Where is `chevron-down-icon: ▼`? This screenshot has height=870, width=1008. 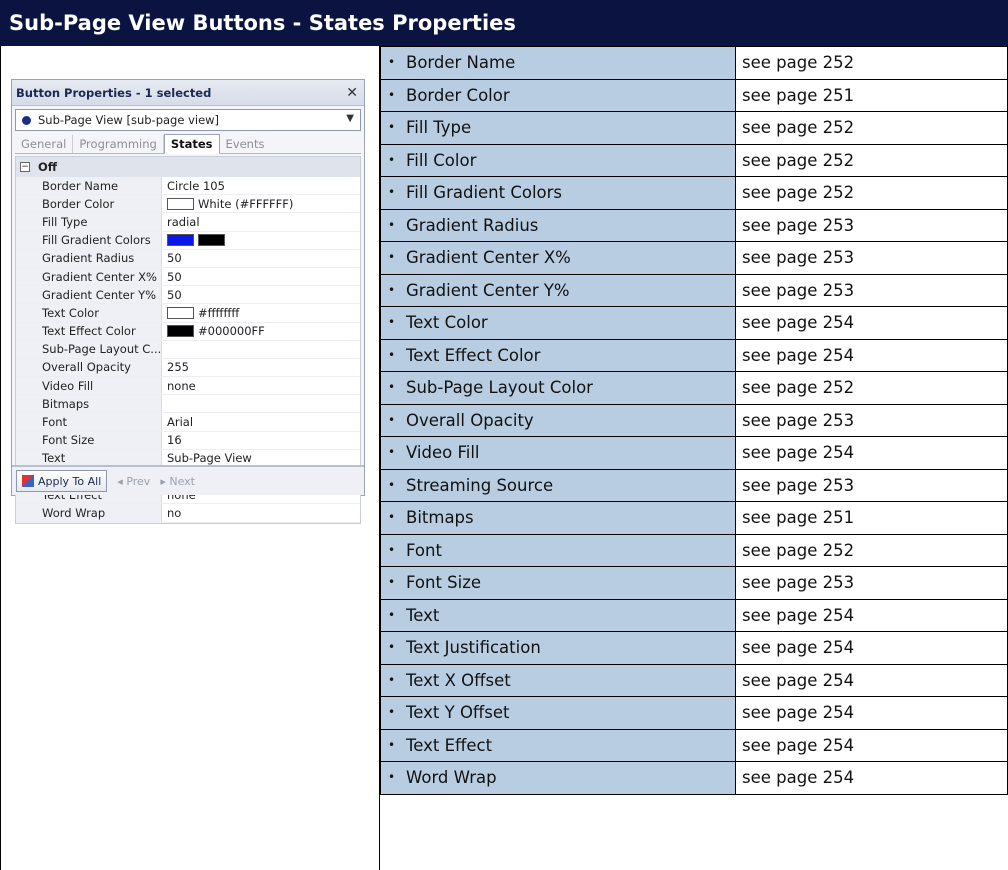 chevron-down-icon: ▼ is located at coordinates (350, 118).